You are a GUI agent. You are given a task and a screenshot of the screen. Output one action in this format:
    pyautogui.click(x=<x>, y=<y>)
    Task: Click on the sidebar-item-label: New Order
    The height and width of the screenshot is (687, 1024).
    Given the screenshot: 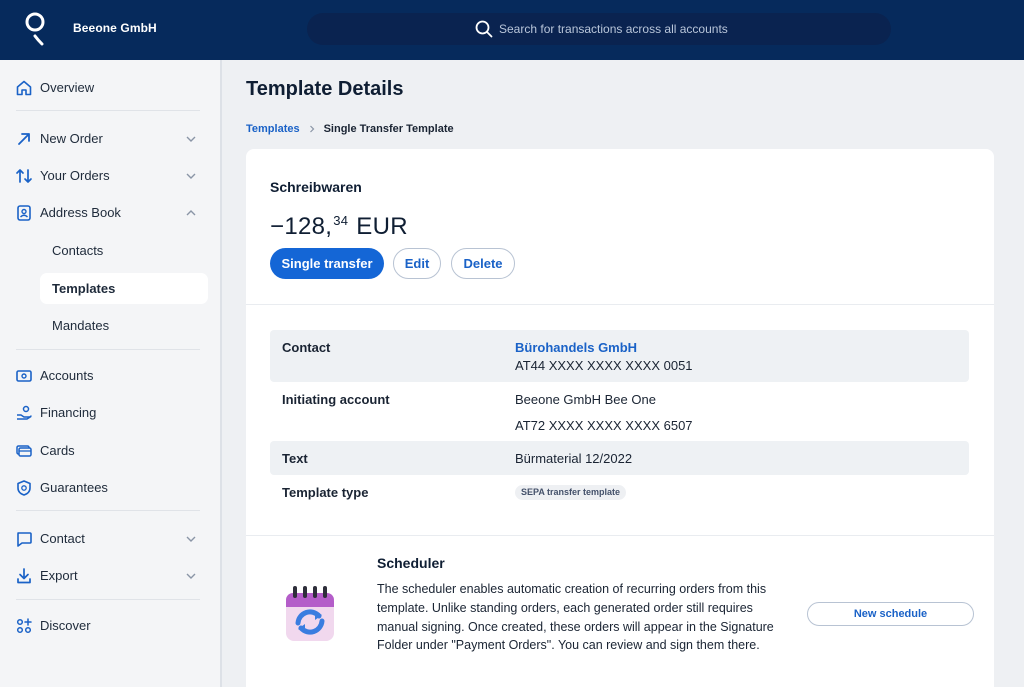 What is the action you would take?
    pyautogui.click(x=71, y=138)
    